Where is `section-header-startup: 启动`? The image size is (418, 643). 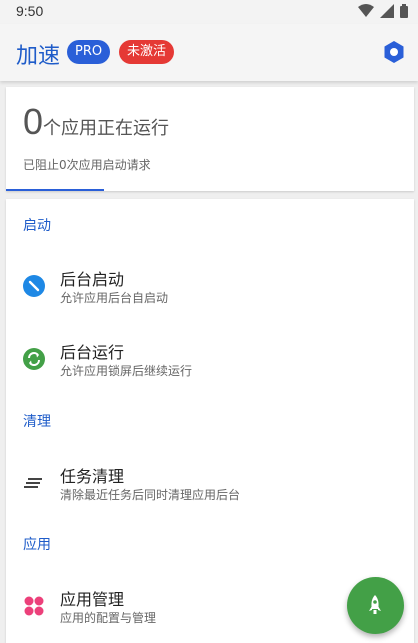 section-header-startup: 启动 is located at coordinates (37, 226).